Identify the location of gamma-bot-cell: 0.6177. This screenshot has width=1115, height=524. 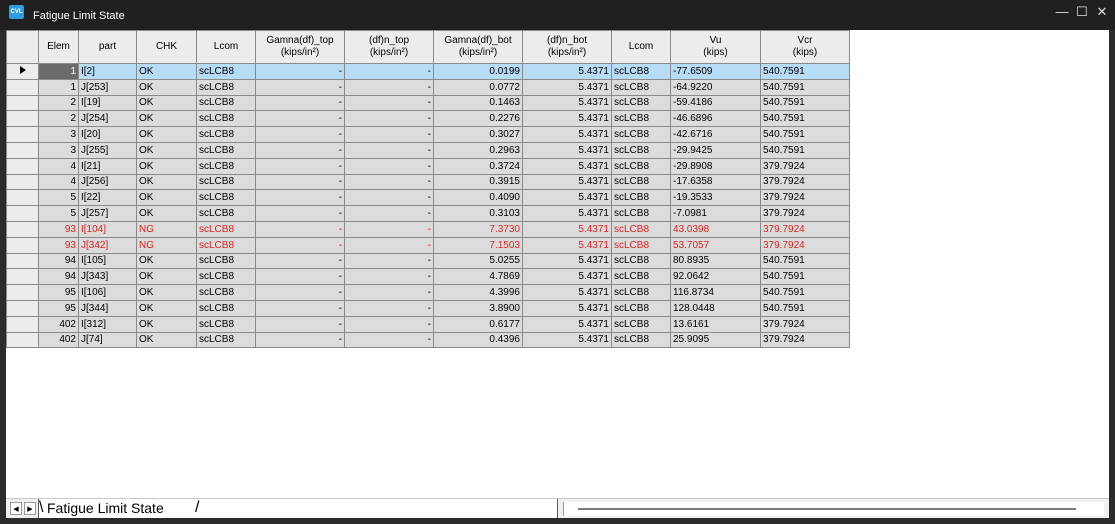
(478, 324).